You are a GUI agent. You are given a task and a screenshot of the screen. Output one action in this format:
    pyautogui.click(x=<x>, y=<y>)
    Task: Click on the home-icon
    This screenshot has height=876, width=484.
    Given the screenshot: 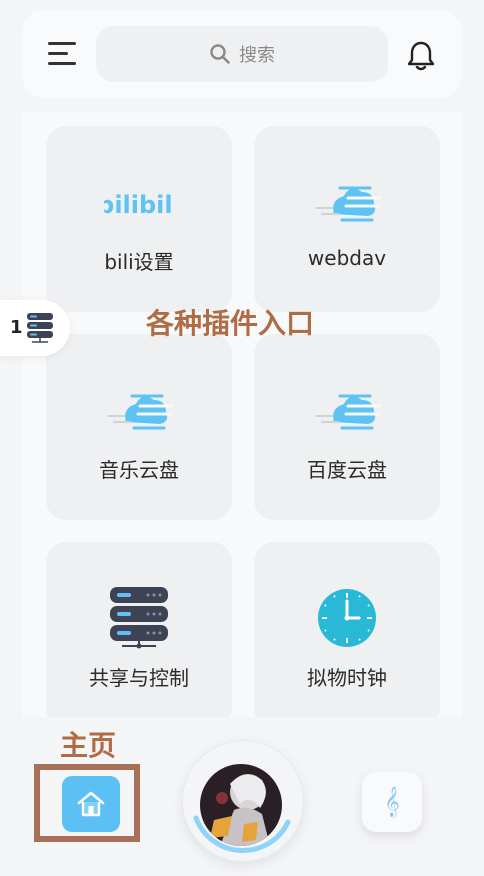 What is the action you would take?
    pyautogui.click(x=91, y=804)
    